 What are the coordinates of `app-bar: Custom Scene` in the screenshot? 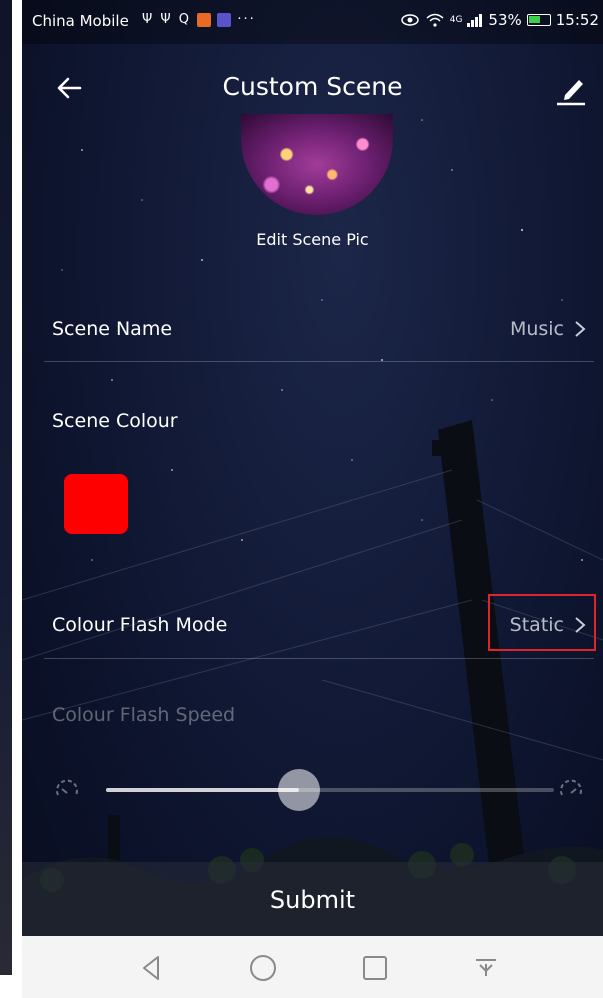 It's located at (312, 88).